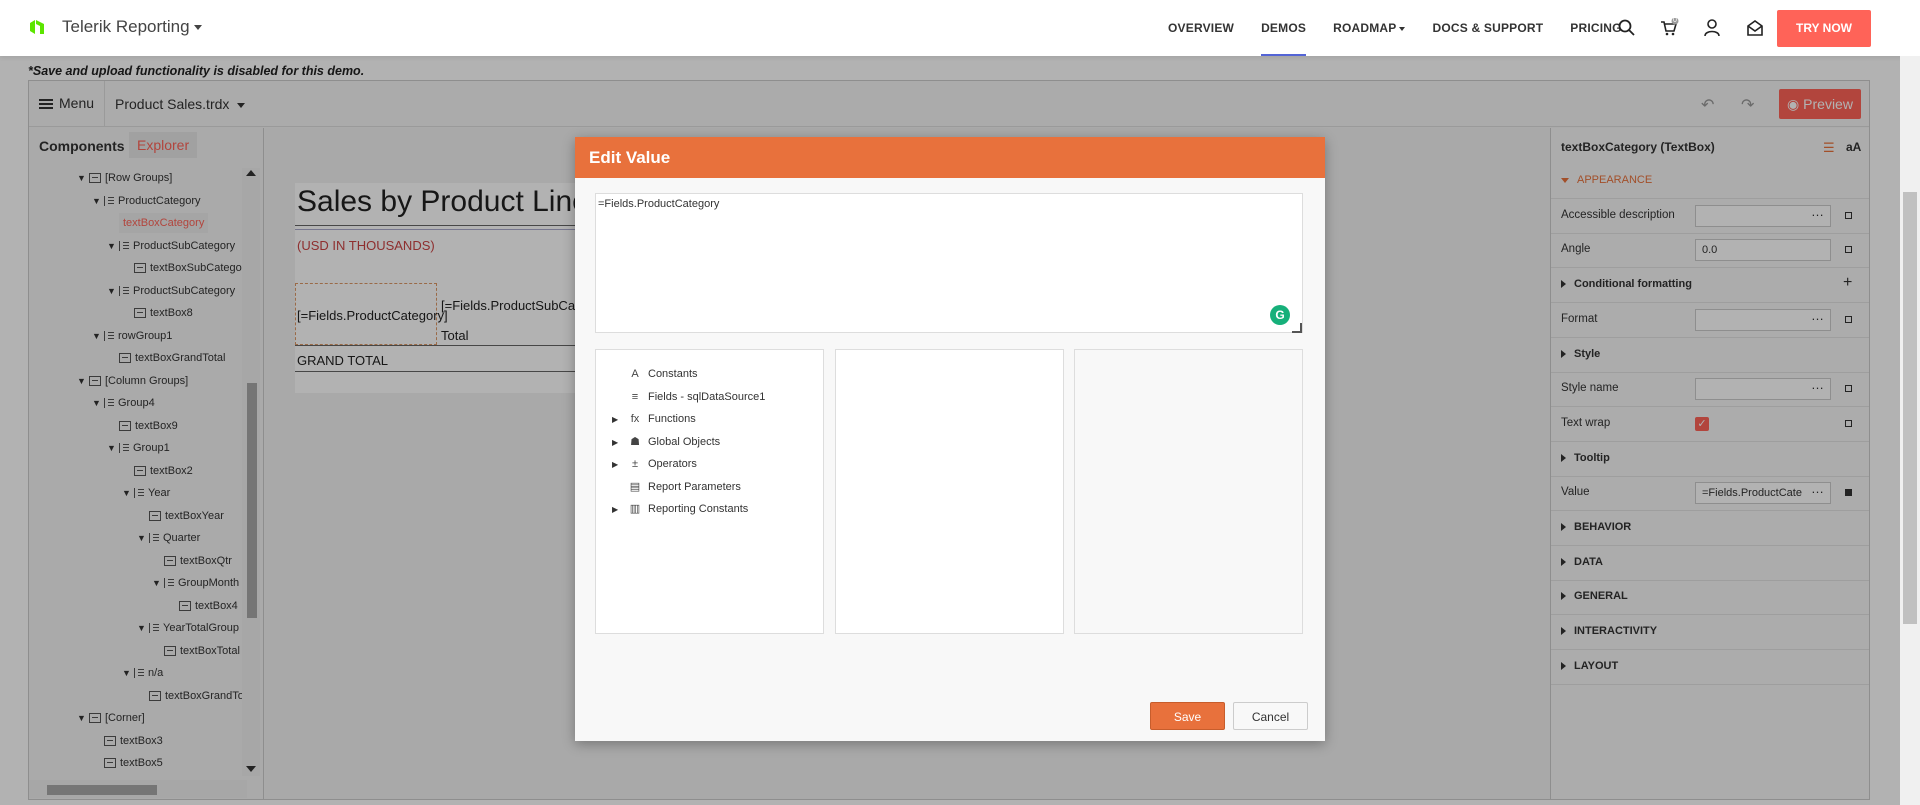 The image size is (1920, 805). I want to click on category-item: ≡ Fields - sqlDataSource1, so click(689, 397).